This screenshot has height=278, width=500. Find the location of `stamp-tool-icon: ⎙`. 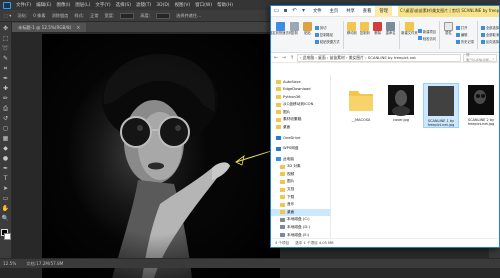

stamp-tool-icon: ⎙ is located at coordinates (6, 109).